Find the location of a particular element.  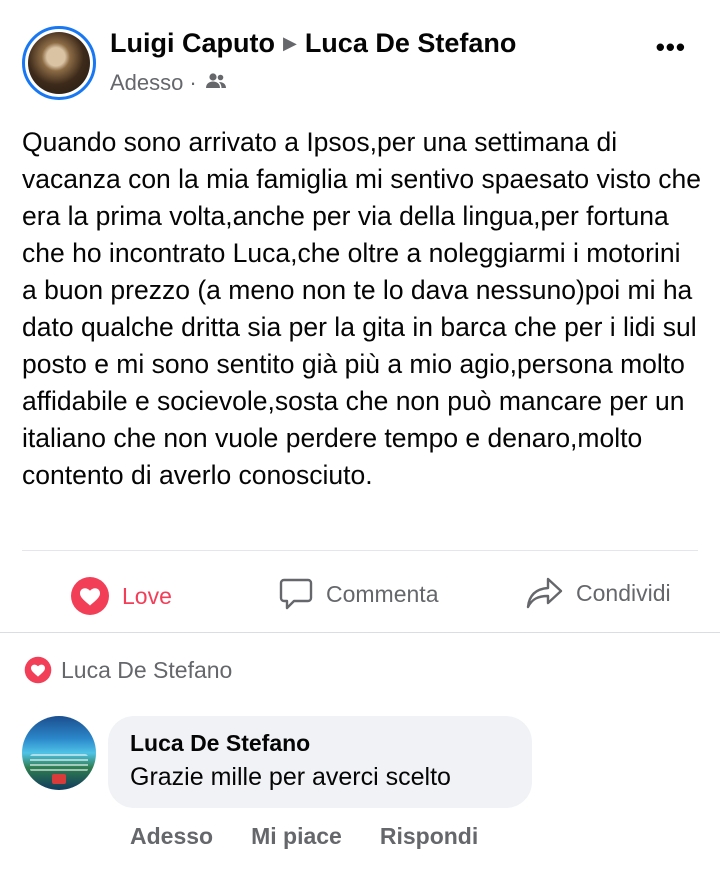

comment-bubble-icon is located at coordinates (296, 594).